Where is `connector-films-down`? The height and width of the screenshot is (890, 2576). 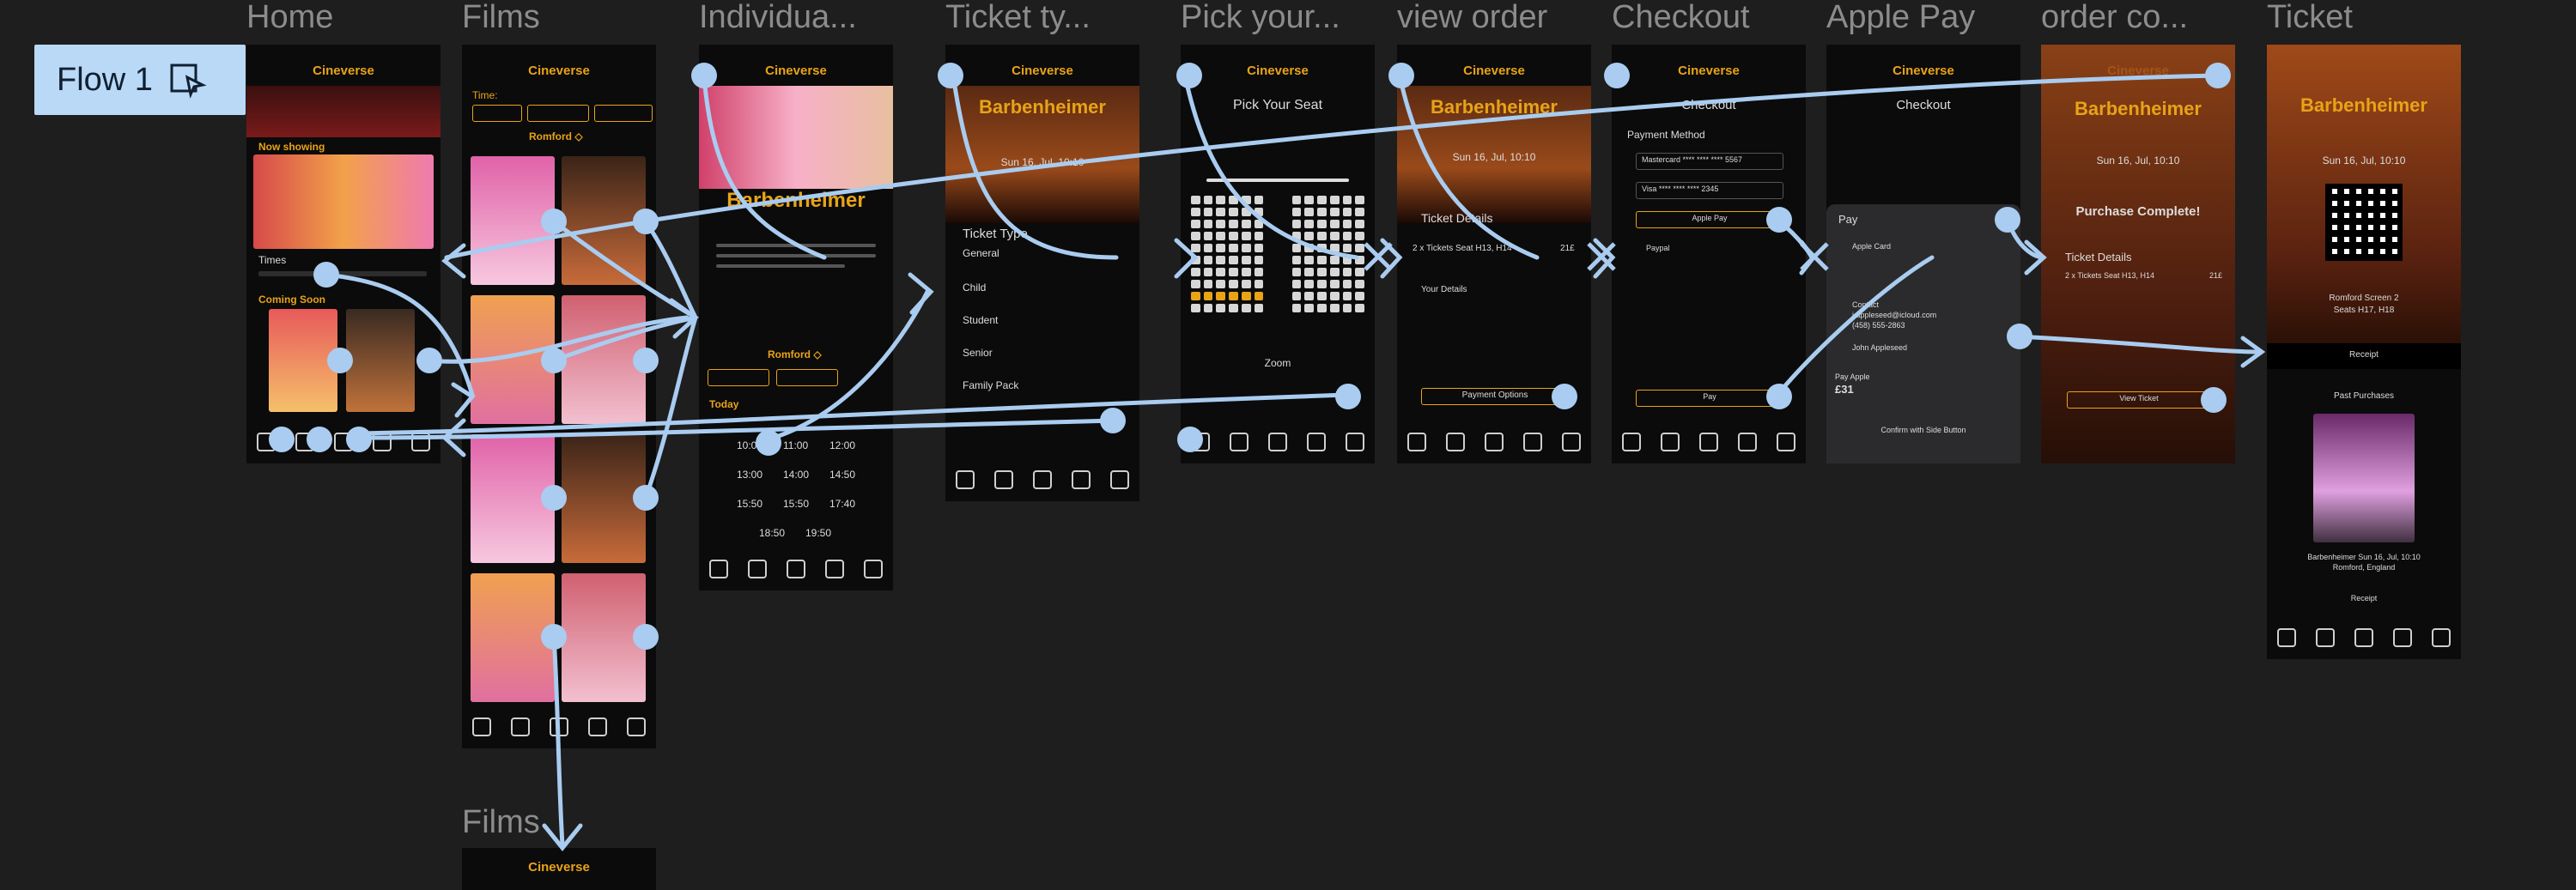 connector-films-down is located at coordinates (558, 741).